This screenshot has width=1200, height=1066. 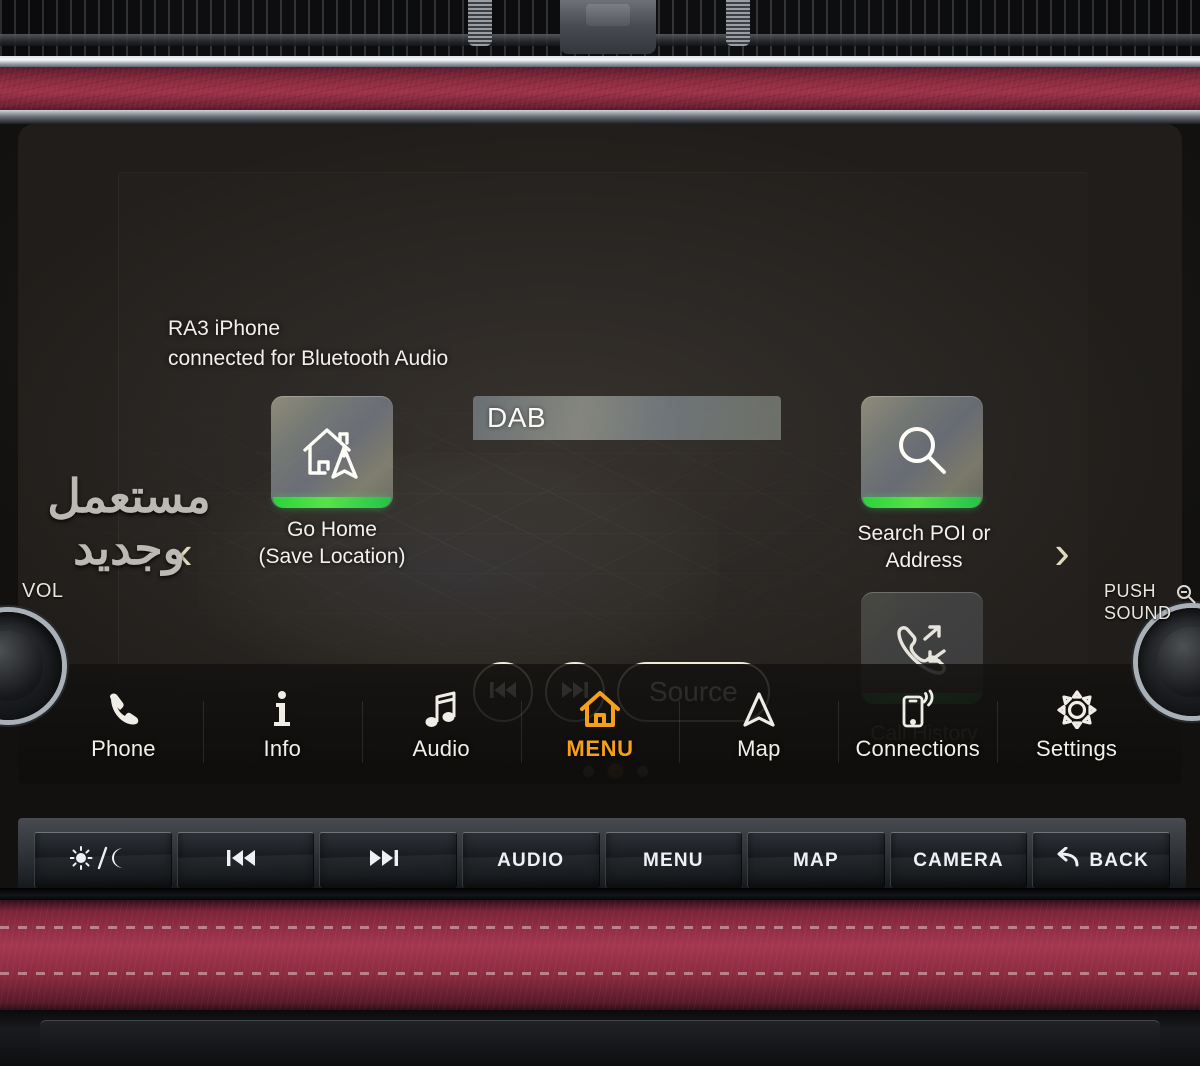 I want to click on hard-button-back-label: BACK, so click(x=1119, y=860).